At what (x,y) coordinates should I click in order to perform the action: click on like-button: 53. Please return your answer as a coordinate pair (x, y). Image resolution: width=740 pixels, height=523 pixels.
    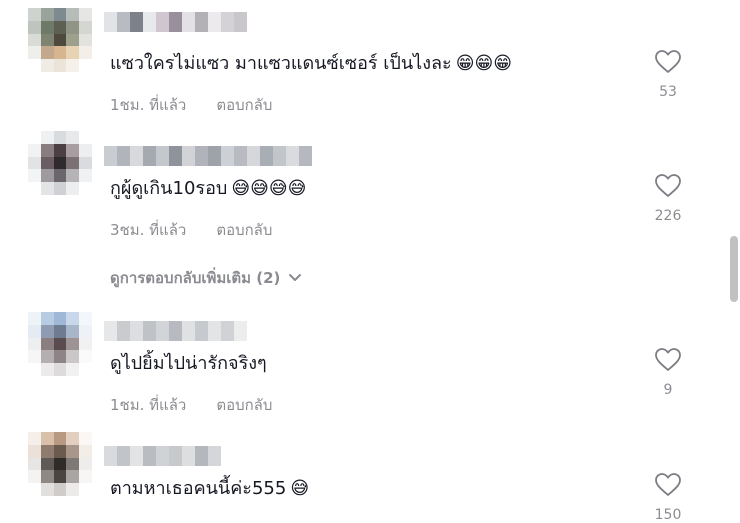
    Looking at the image, I should click on (668, 75).